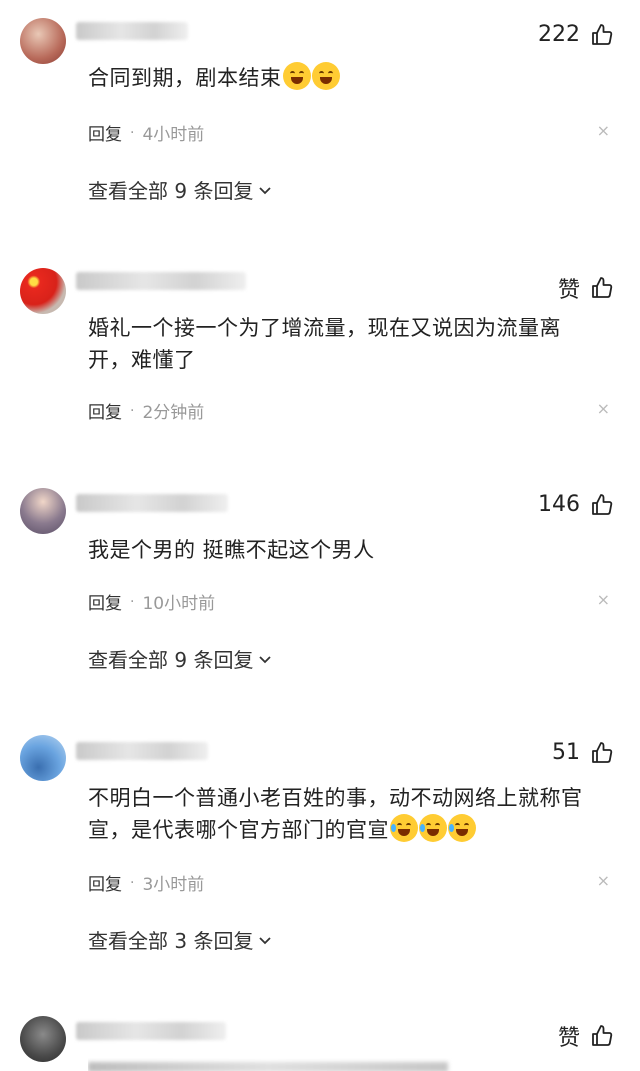 Image resolution: width=640 pixels, height=1071 pixels. What do you see at coordinates (559, 34) in the screenshot?
I see `like-count: 222` at bounding box center [559, 34].